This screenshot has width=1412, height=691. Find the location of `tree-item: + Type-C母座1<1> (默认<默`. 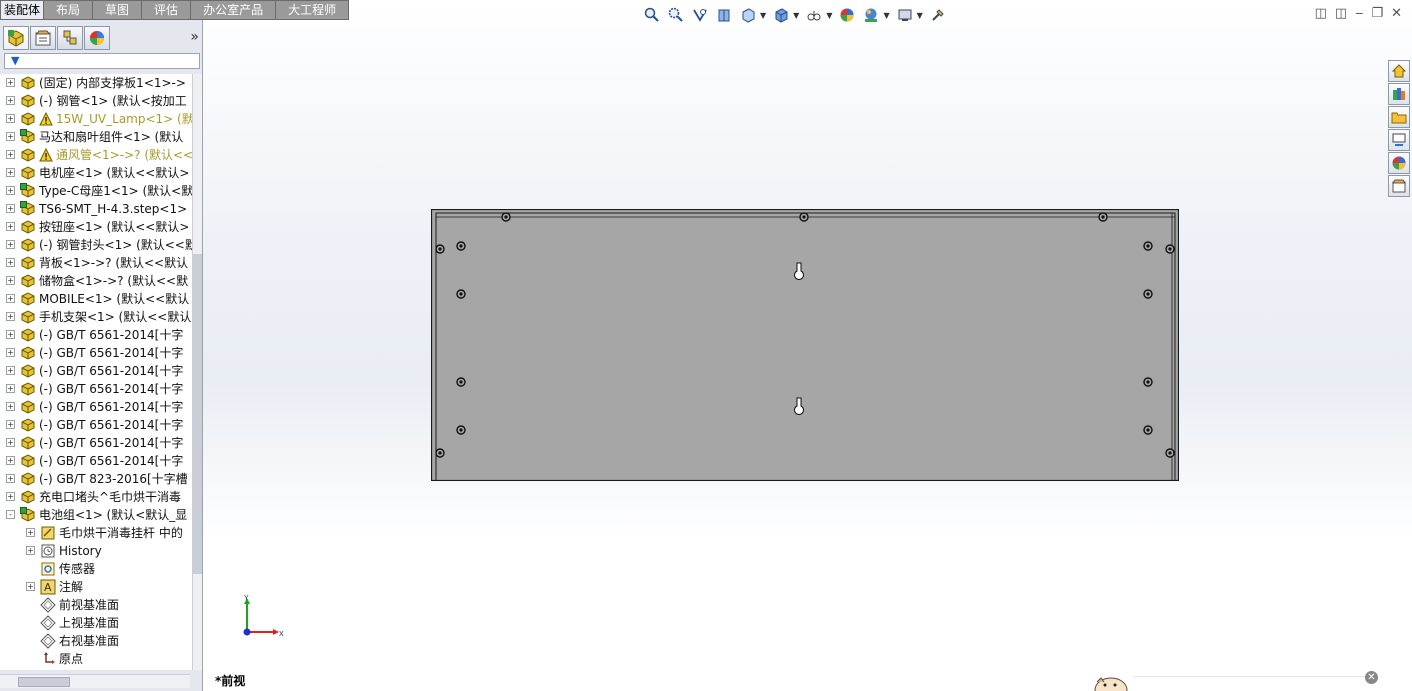

tree-item: + Type-C母座1<1> (默认<默 is located at coordinates (96, 191).